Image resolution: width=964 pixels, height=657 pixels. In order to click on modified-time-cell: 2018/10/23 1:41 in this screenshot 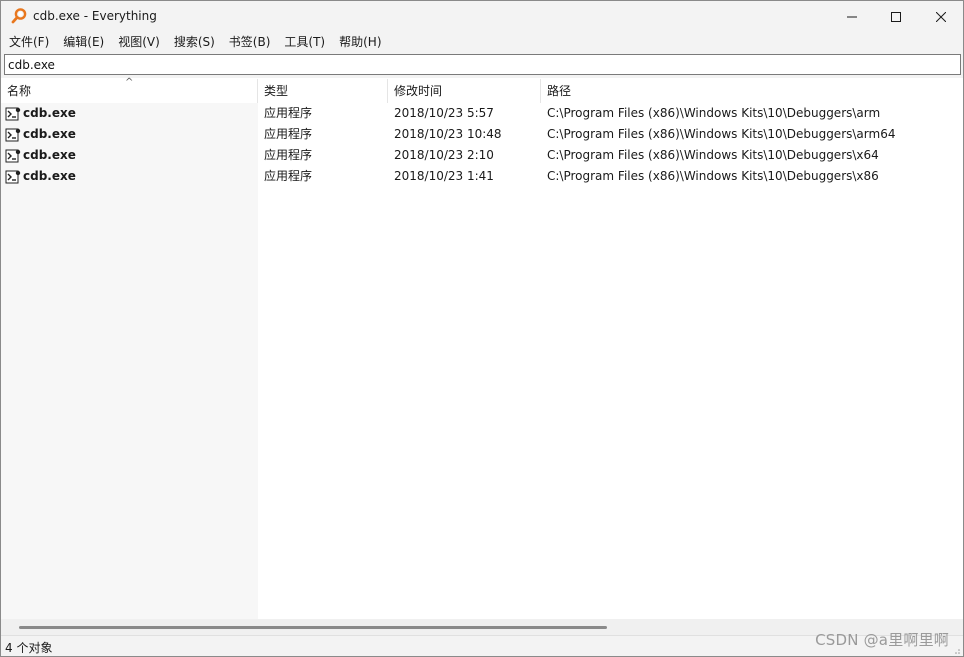, I will do `click(444, 176)`.